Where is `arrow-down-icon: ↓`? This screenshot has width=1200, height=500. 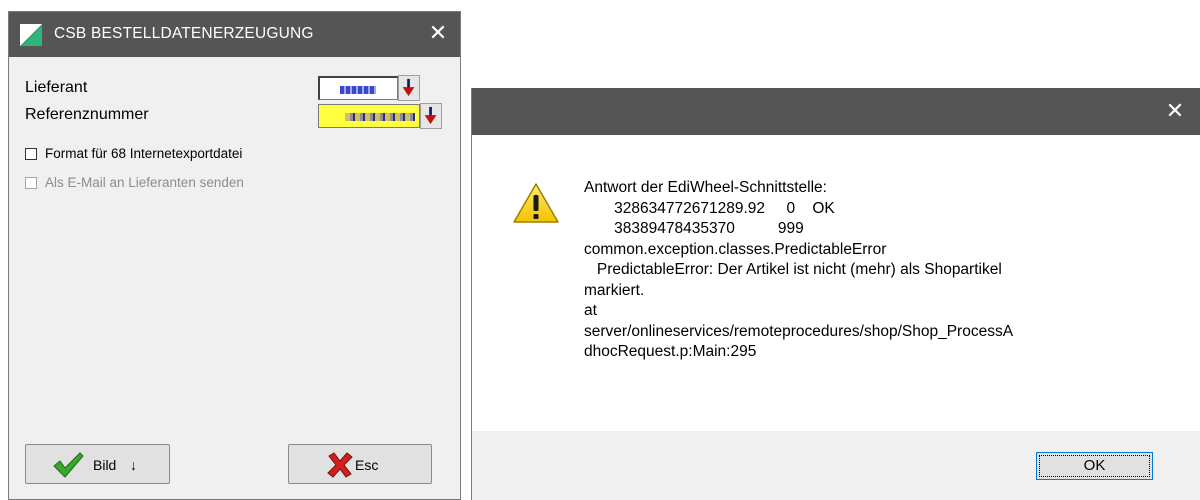
arrow-down-icon: ↓ is located at coordinates (133, 465).